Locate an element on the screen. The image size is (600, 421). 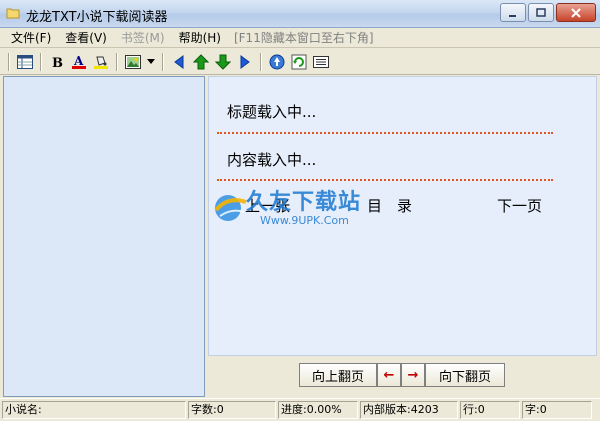
page-up-button is located at coordinates (201, 62).